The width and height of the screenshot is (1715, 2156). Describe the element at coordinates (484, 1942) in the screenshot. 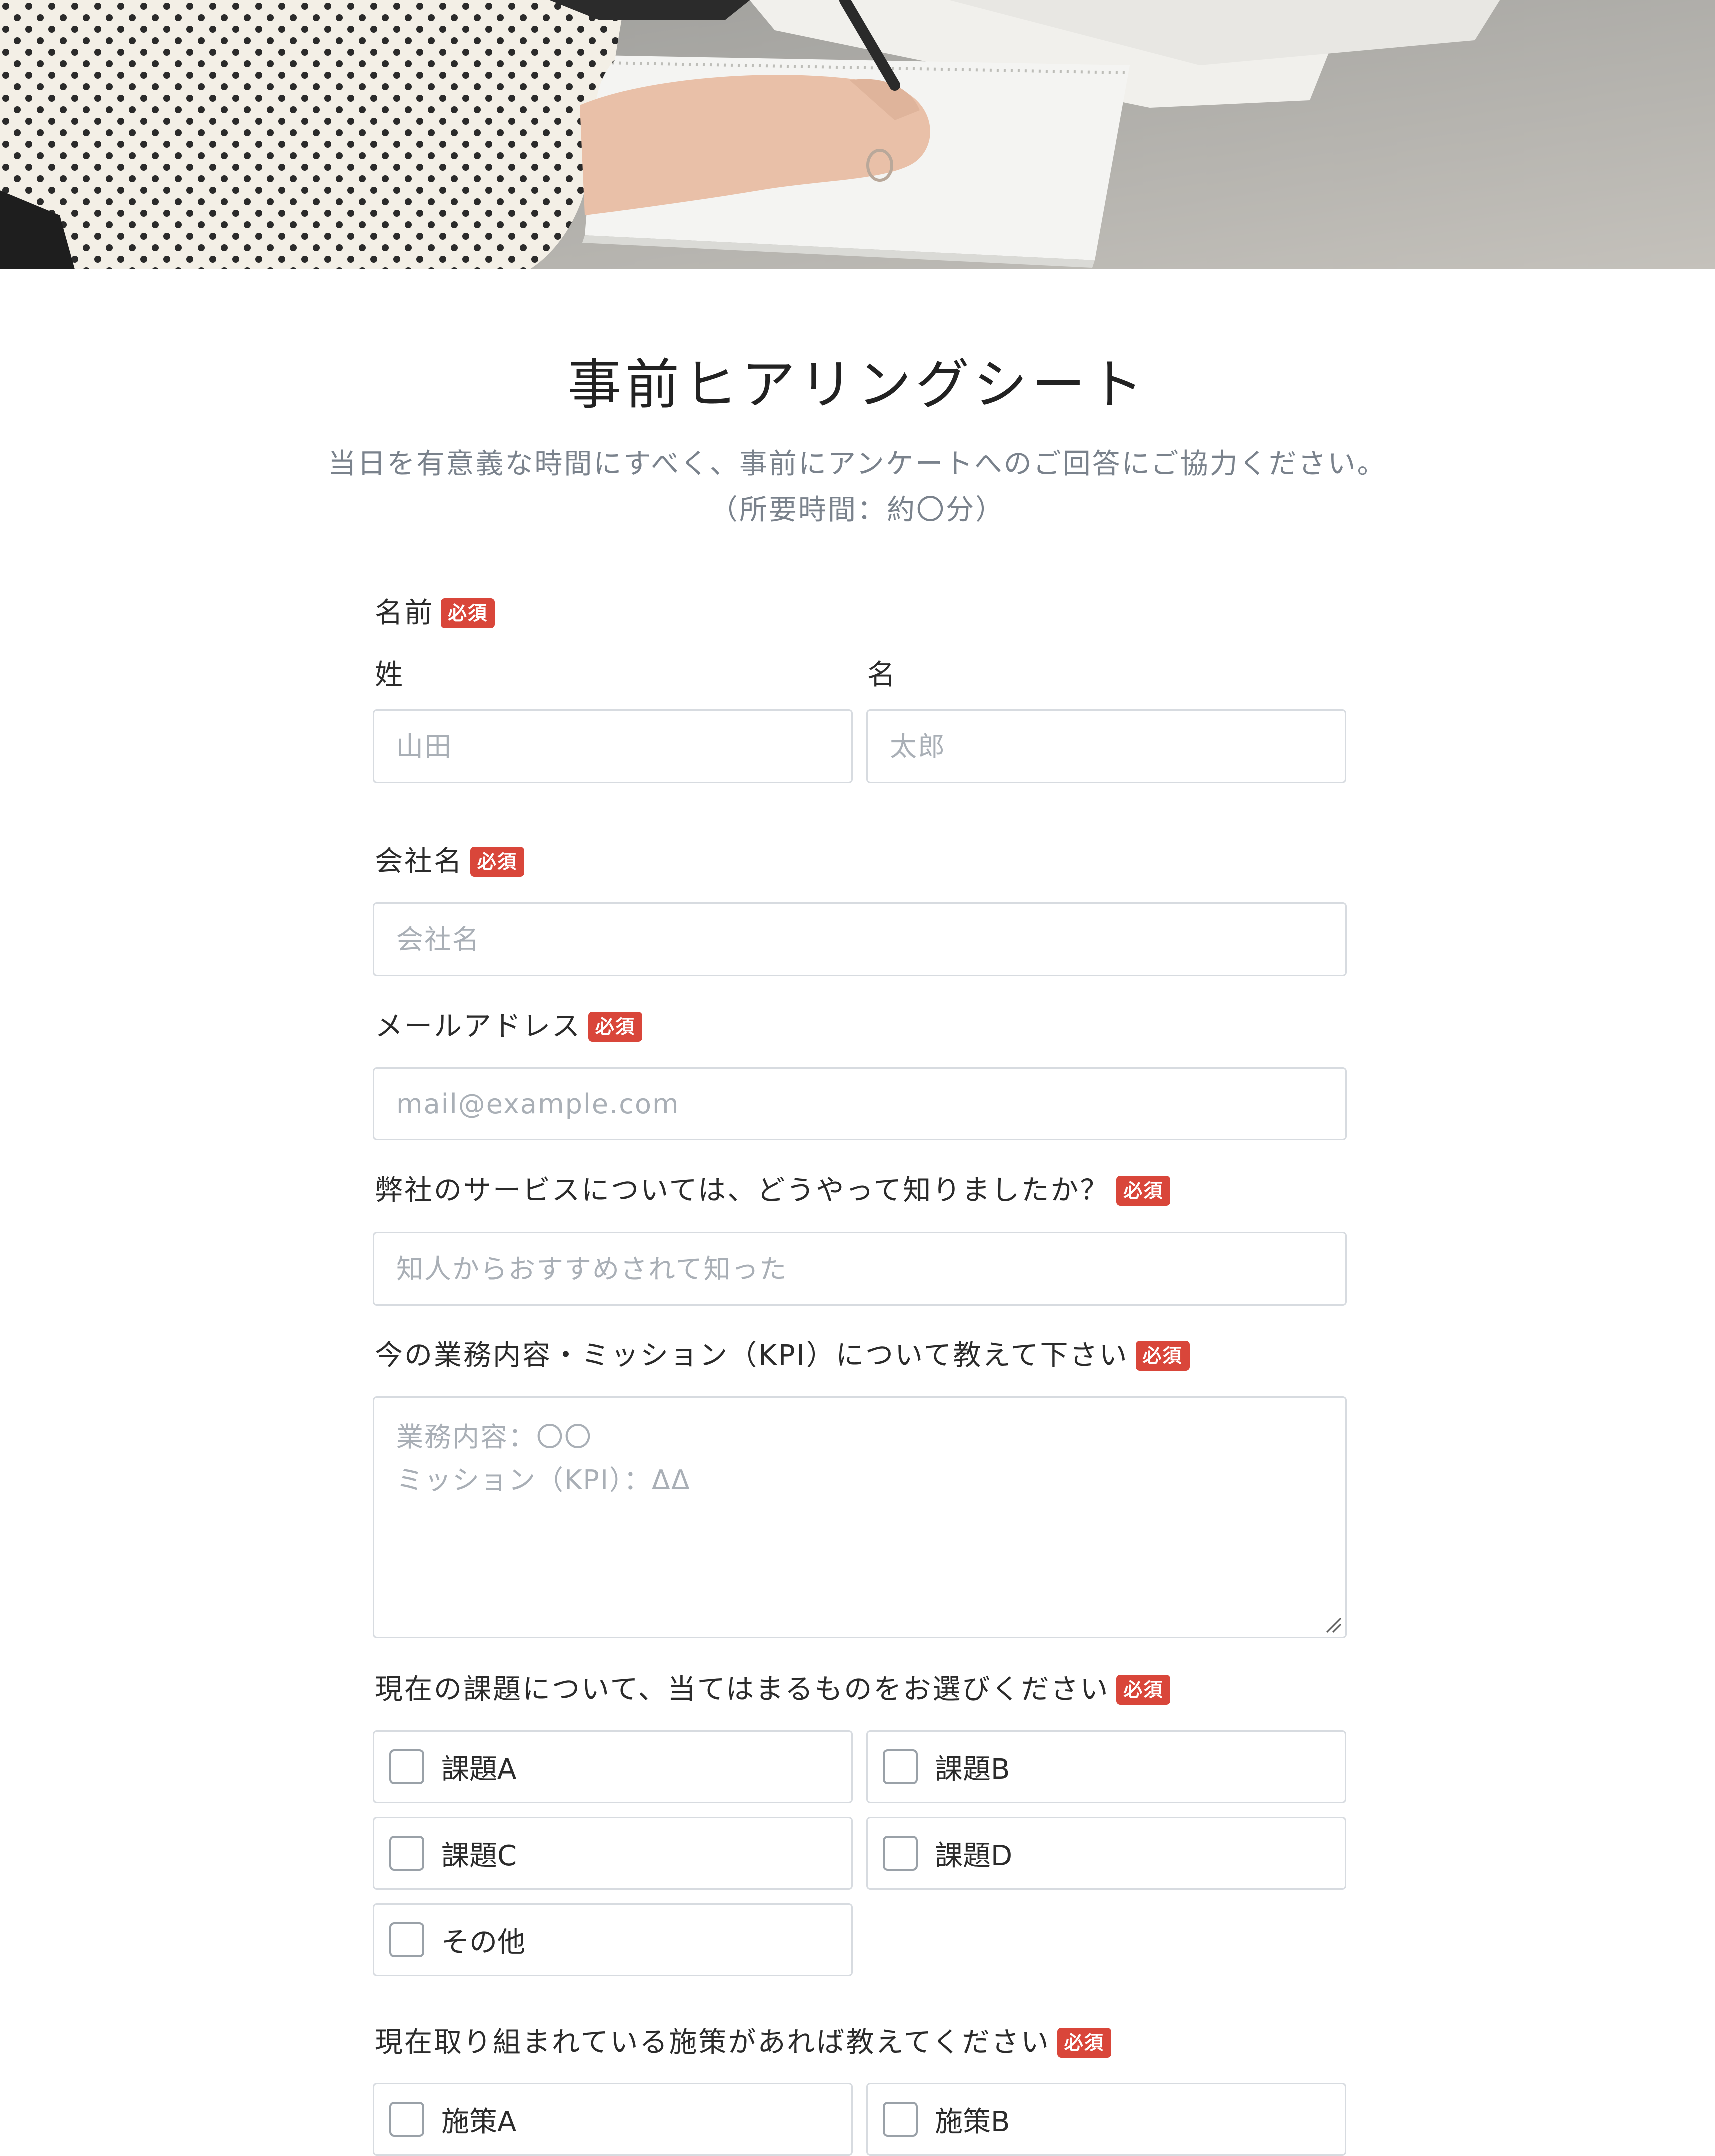

I see `issue-option-label: その他` at that location.